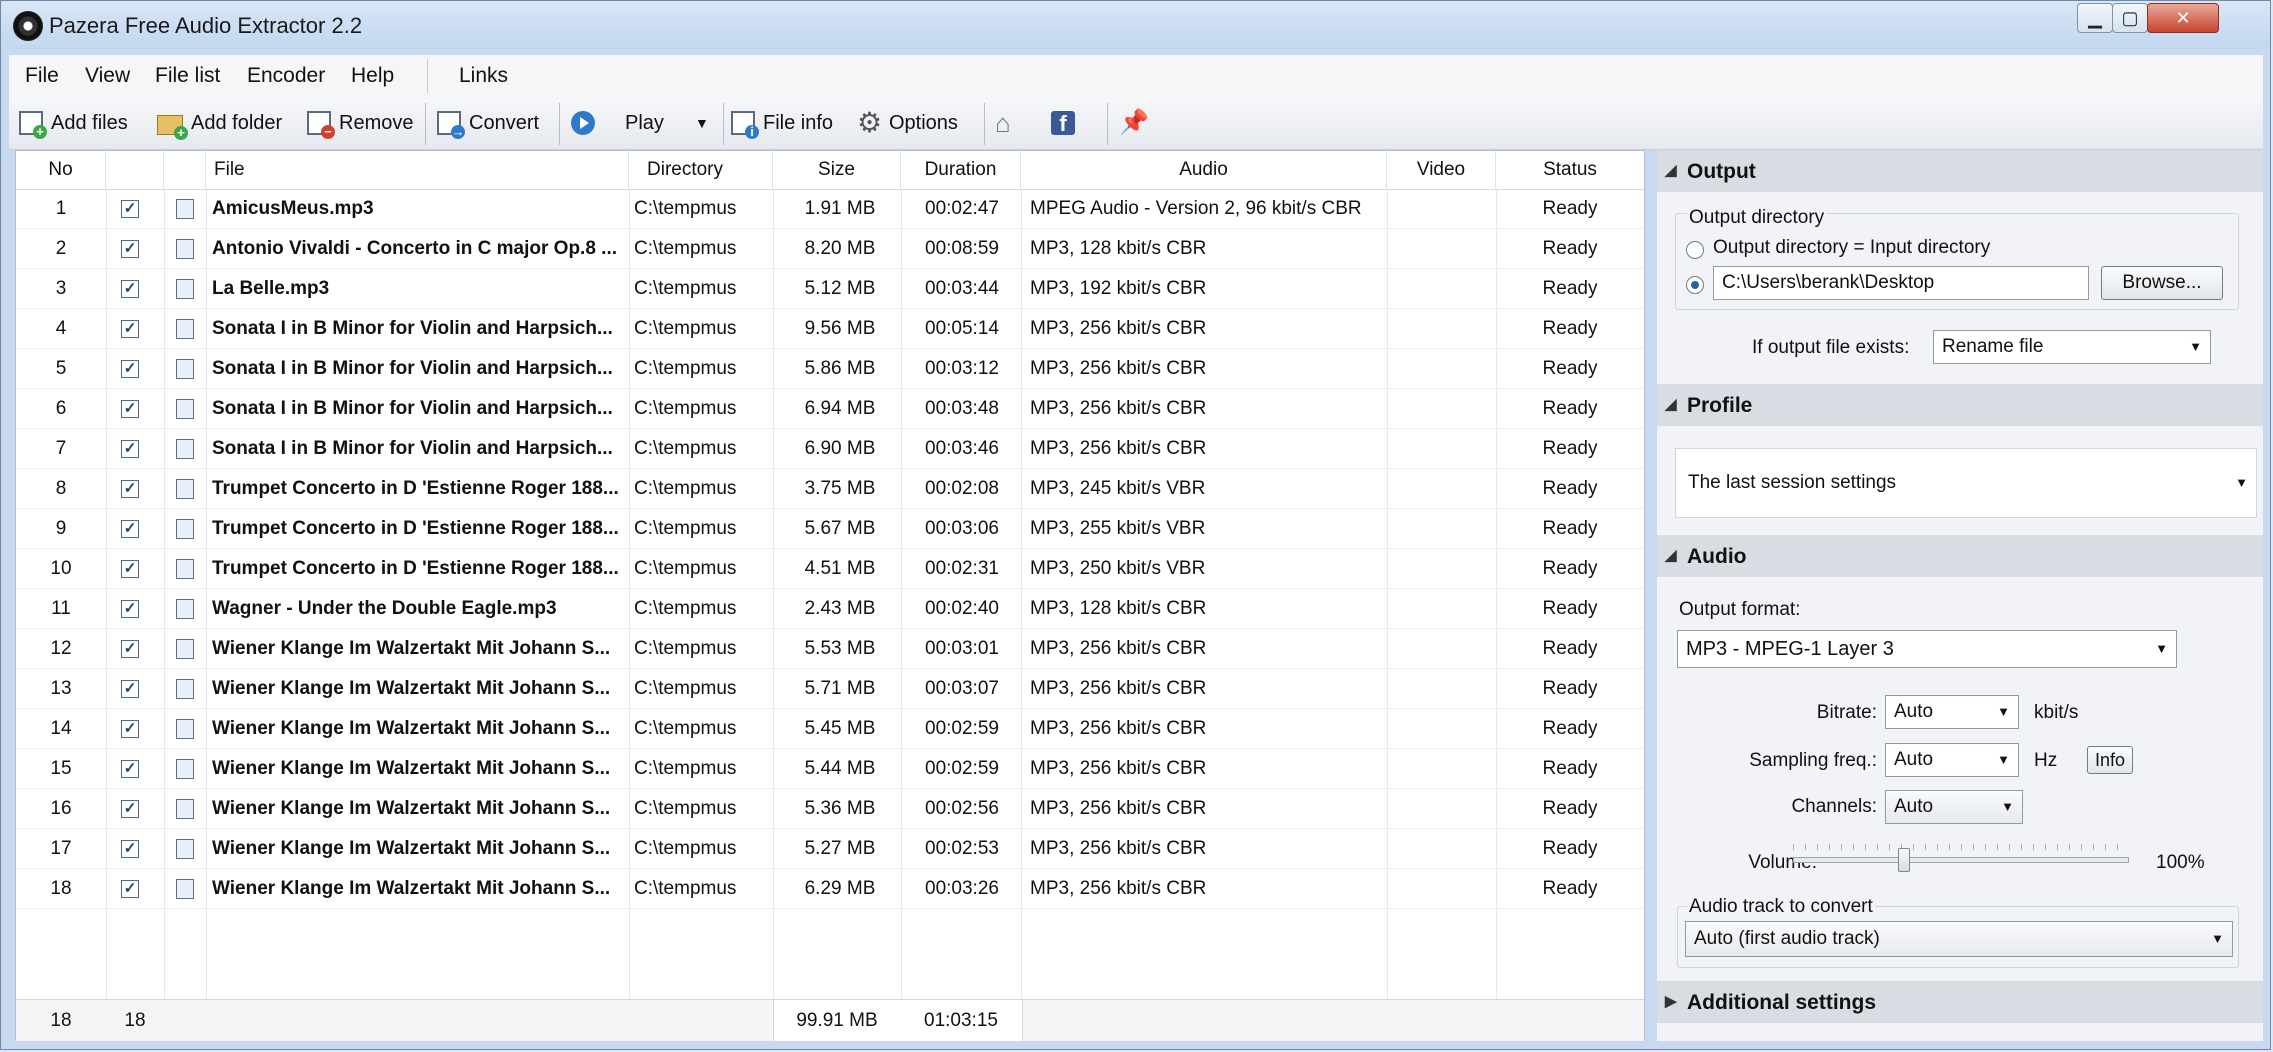  Describe the element at coordinates (417, 170) in the screenshot. I see `col-file: File` at that location.